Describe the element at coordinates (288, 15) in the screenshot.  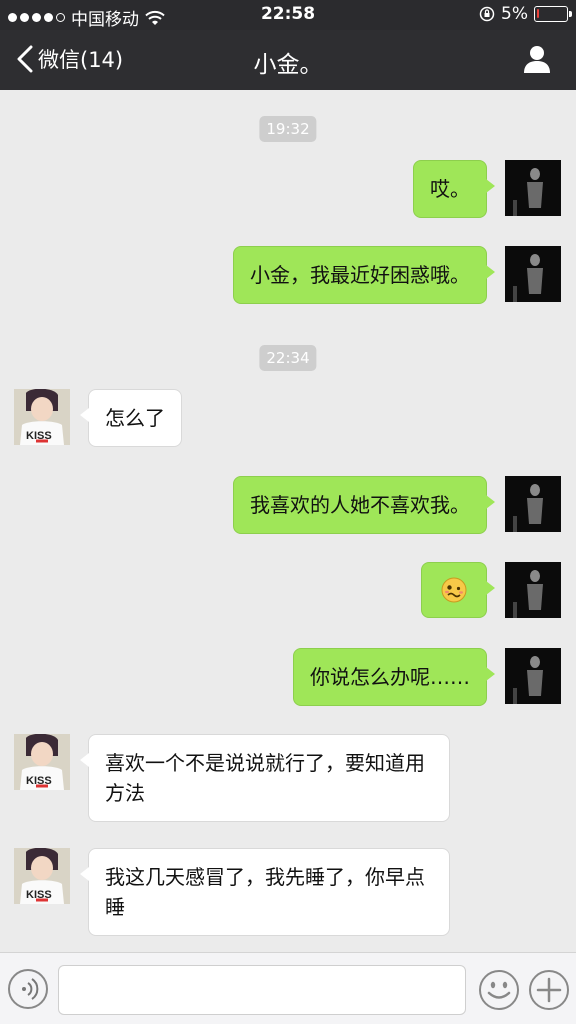
I see `status-bar: 中国移动 22:58 5%` at that location.